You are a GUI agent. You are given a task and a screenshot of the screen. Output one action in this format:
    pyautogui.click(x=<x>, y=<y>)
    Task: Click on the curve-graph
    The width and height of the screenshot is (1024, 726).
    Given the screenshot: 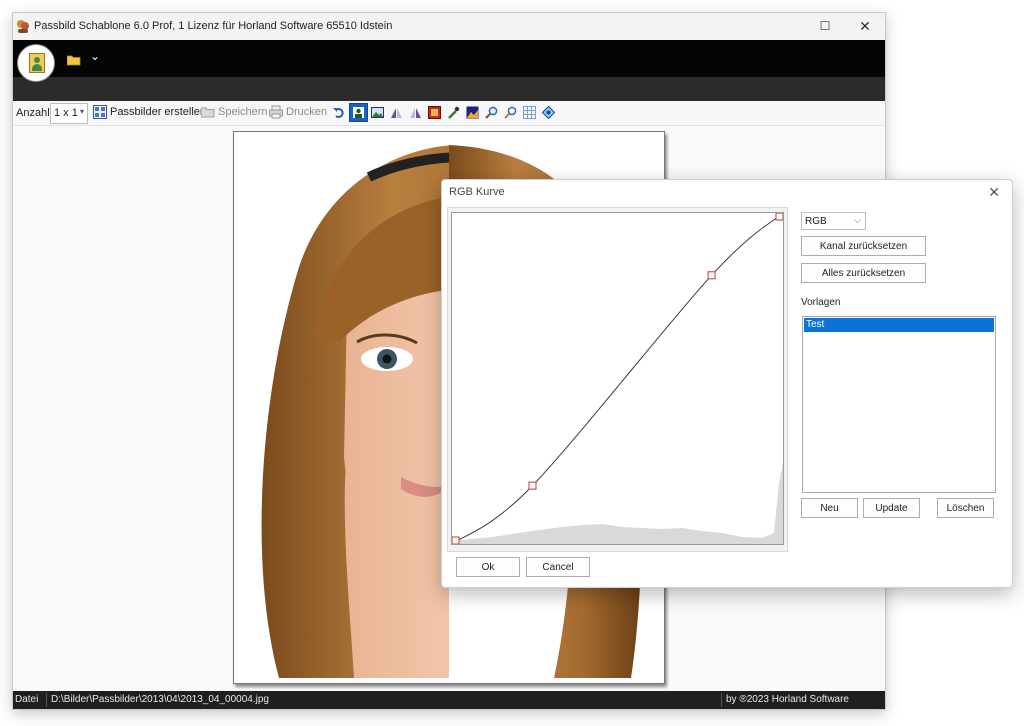 What is the action you would take?
    pyautogui.click(x=617, y=378)
    